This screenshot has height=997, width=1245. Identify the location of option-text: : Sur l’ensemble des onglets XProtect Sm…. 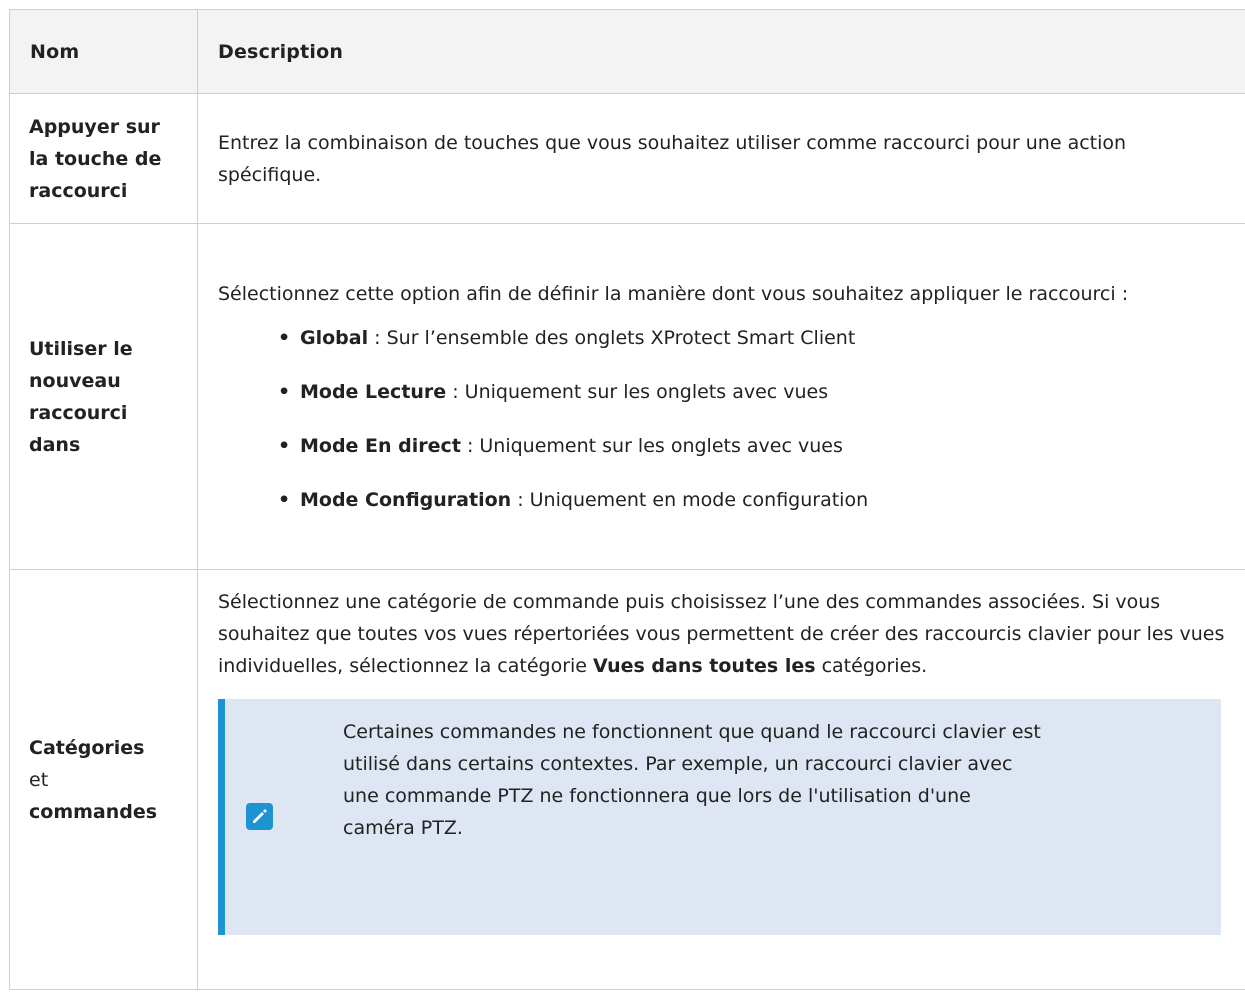
(612, 337).